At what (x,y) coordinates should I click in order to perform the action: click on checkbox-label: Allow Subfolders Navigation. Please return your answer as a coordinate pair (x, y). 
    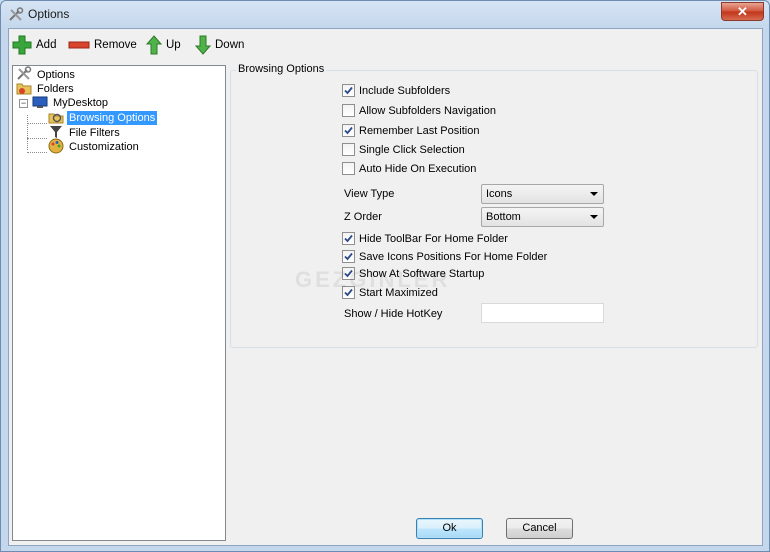
    Looking at the image, I should click on (427, 110).